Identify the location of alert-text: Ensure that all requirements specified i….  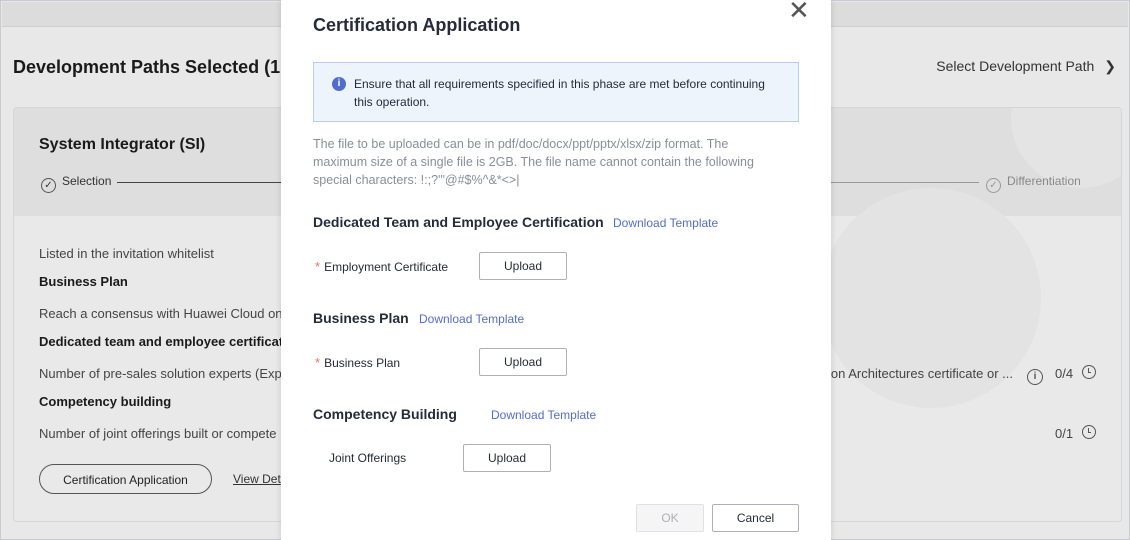
(559, 93).